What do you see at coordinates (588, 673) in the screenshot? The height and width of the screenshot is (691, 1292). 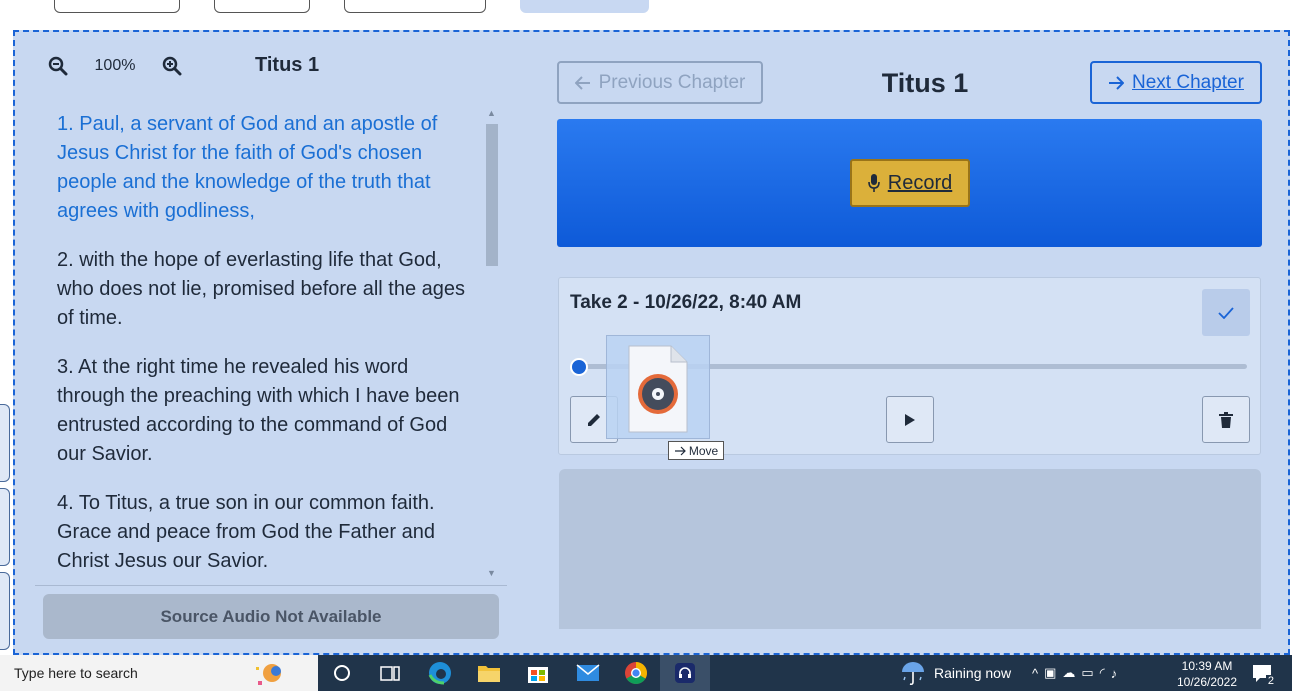 I see `mail-icon` at bounding box center [588, 673].